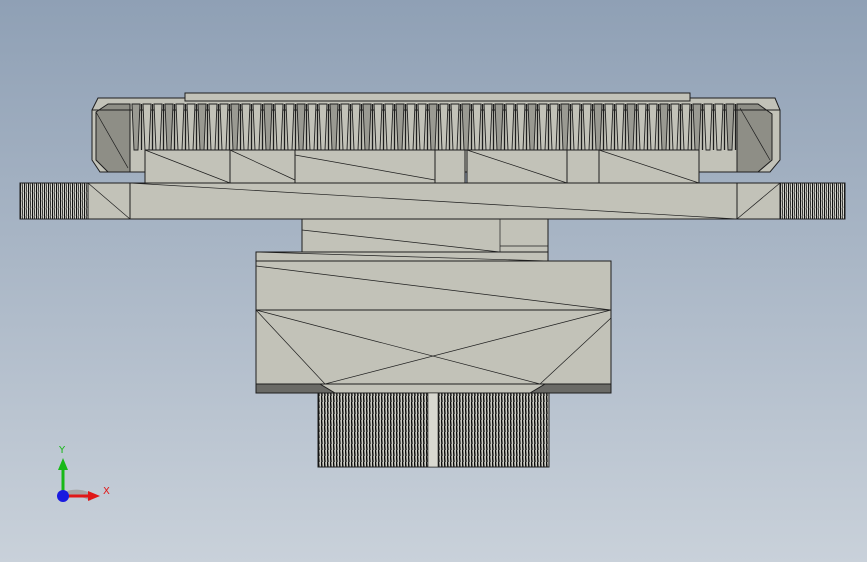  Describe the element at coordinates (106, 491) in the screenshot. I see `x-axis-label: X` at that location.